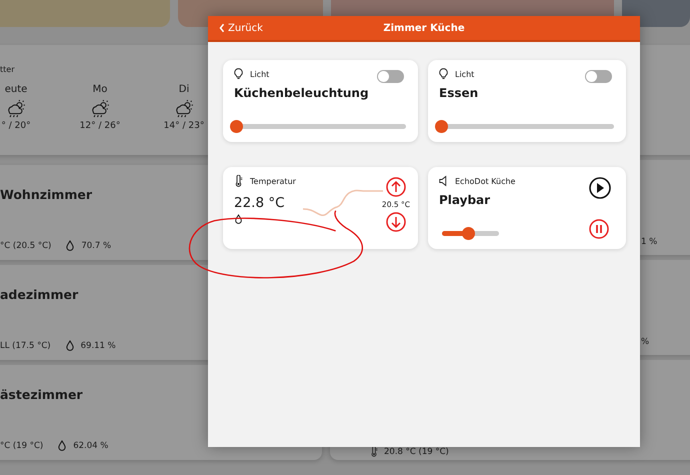  What do you see at coordinates (98, 346) in the screenshot?
I see `humidity-reading: 69.11 %` at bounding box center [98, 346].